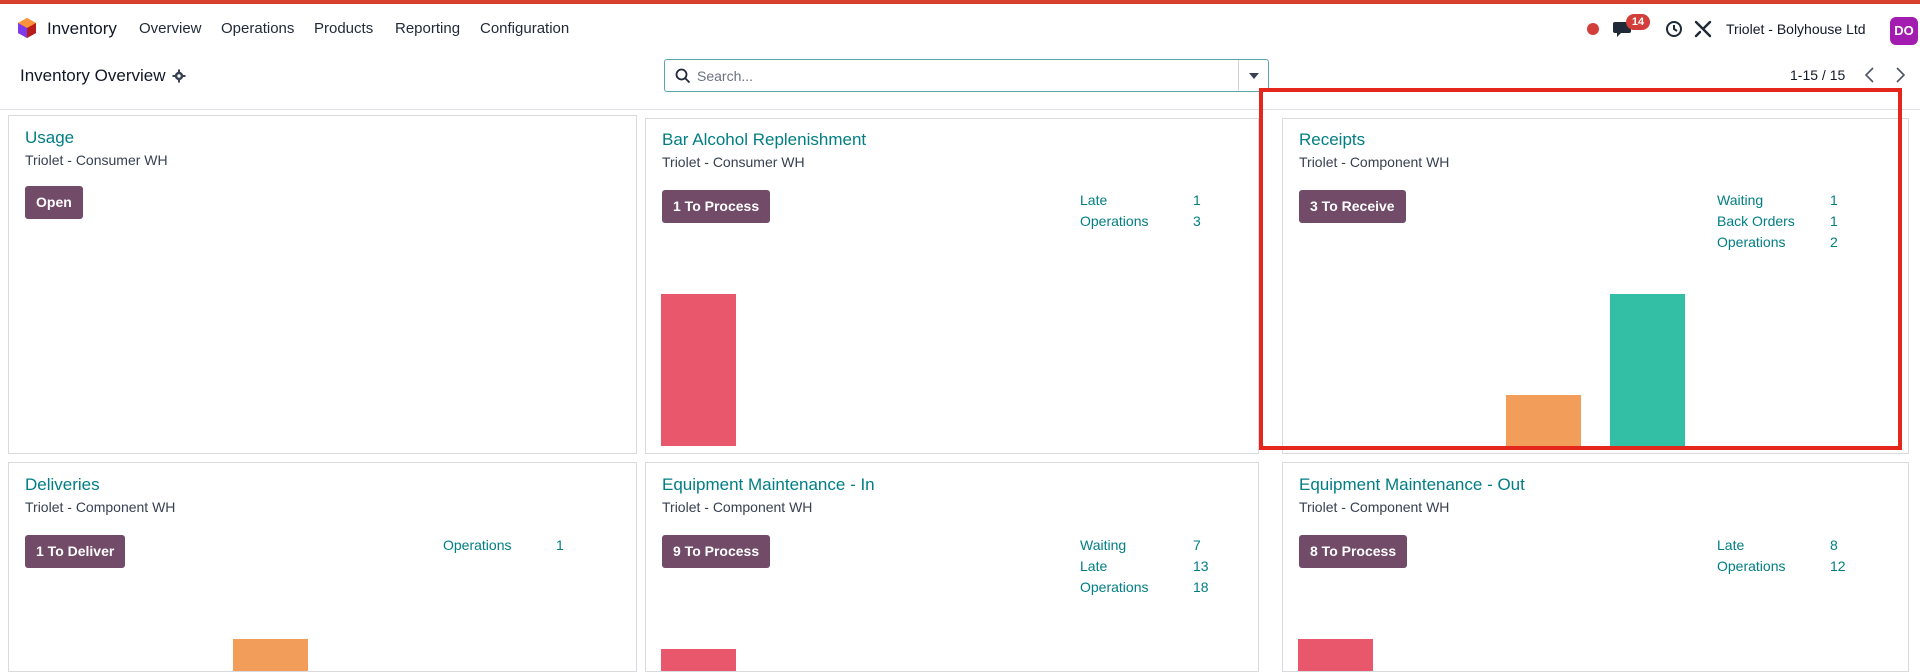 The image size is (1920, 672). Describe the element at coordinates (1834, 221) in the screenshot. I see `stat-value-back-orders: 1` at that location.